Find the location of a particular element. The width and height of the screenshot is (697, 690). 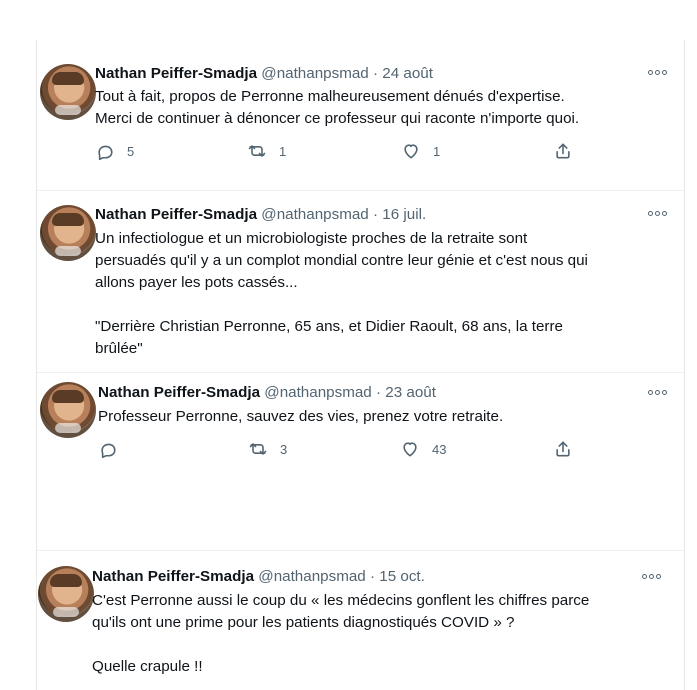

tweet-date: 23 août is located at coordinates (410, 392).